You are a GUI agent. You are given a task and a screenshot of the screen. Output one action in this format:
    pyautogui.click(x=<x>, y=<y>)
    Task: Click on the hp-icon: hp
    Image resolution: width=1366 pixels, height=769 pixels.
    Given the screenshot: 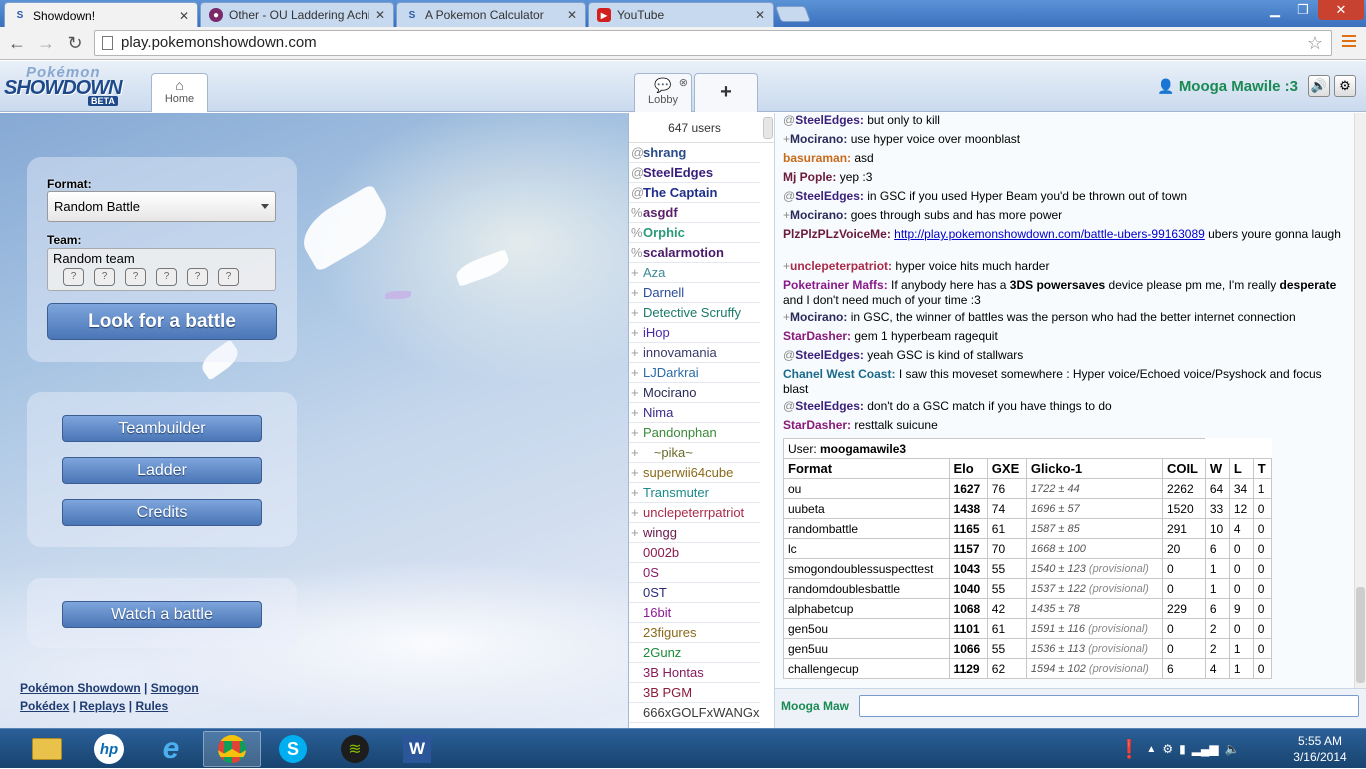 What is the action you would take?
    pyautogui.click(x=109, y=749)
    